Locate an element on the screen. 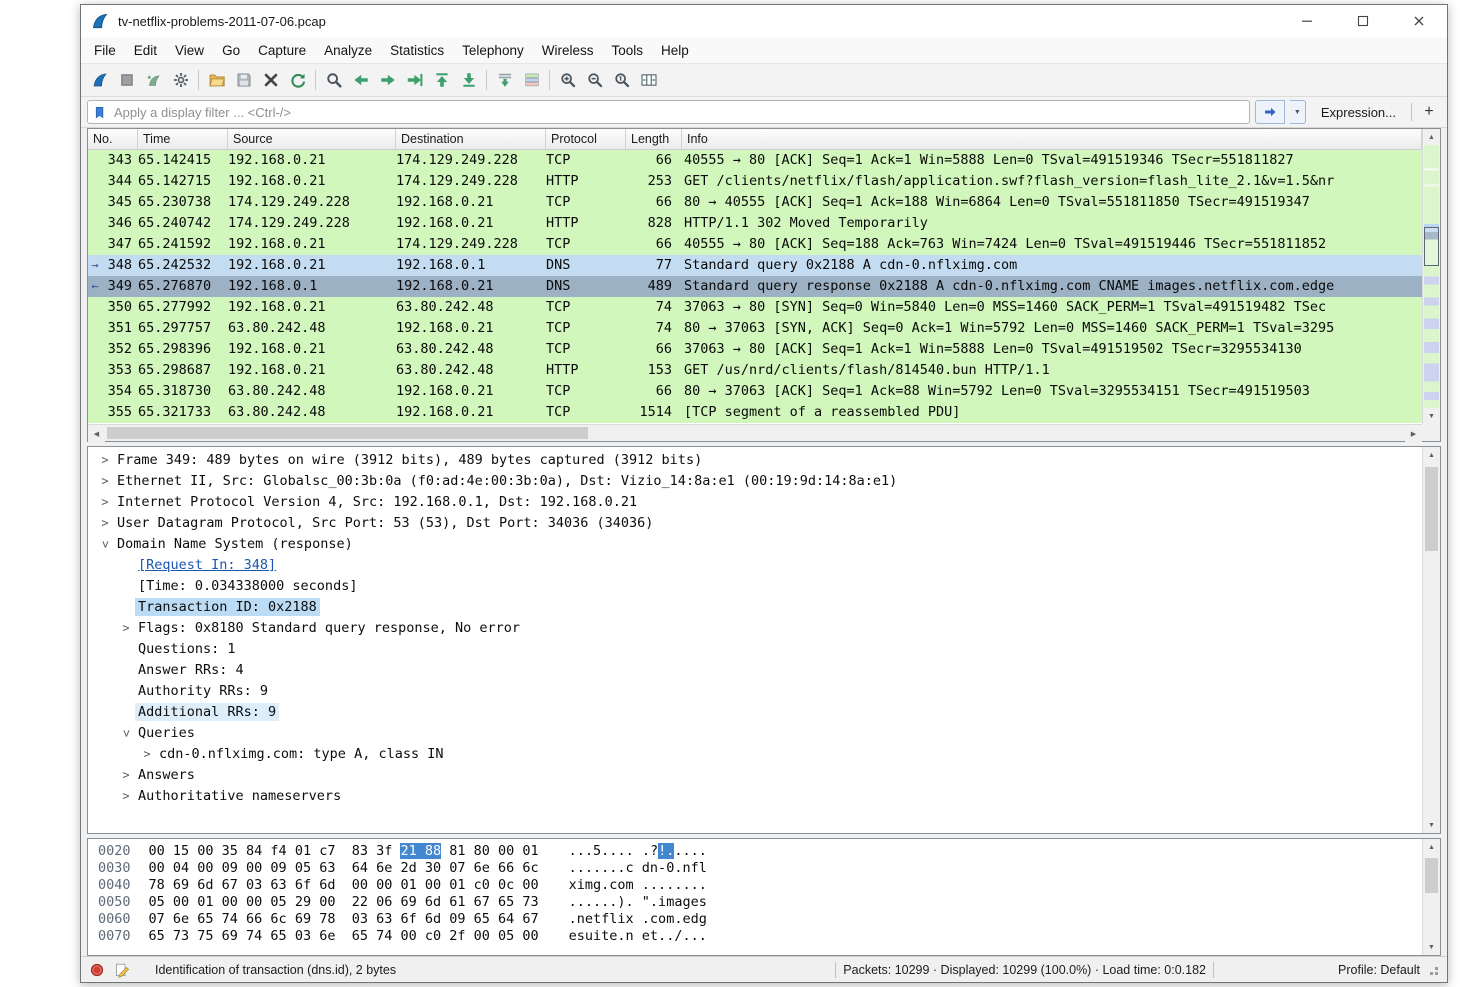  request-in-link: [Request In: 348] is located at coordinates (207, 565).